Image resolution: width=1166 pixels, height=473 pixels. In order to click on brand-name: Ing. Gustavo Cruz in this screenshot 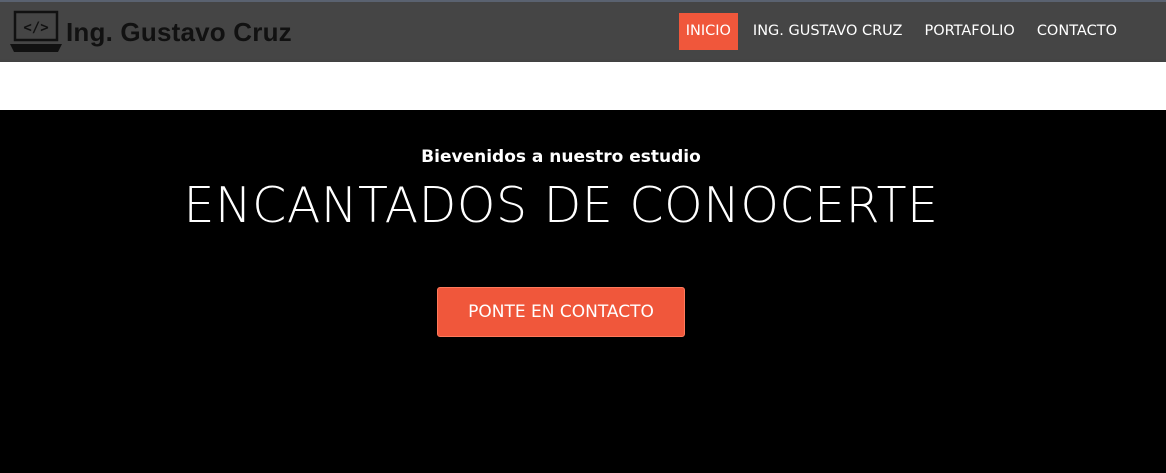, I will do `click(179, 31)`.